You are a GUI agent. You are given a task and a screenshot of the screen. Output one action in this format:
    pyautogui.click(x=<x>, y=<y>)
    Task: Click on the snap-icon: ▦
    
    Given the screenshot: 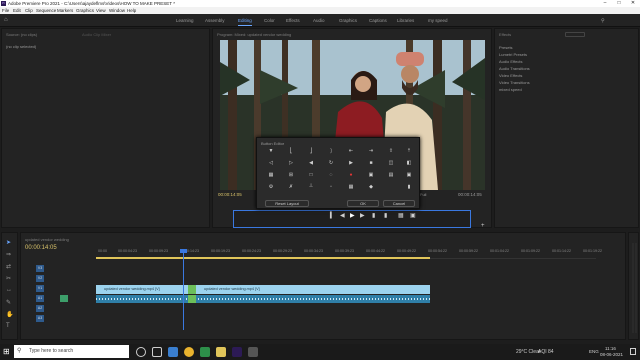 What is the action you would take?
    pyautogui.click(x=351, y=187)
    